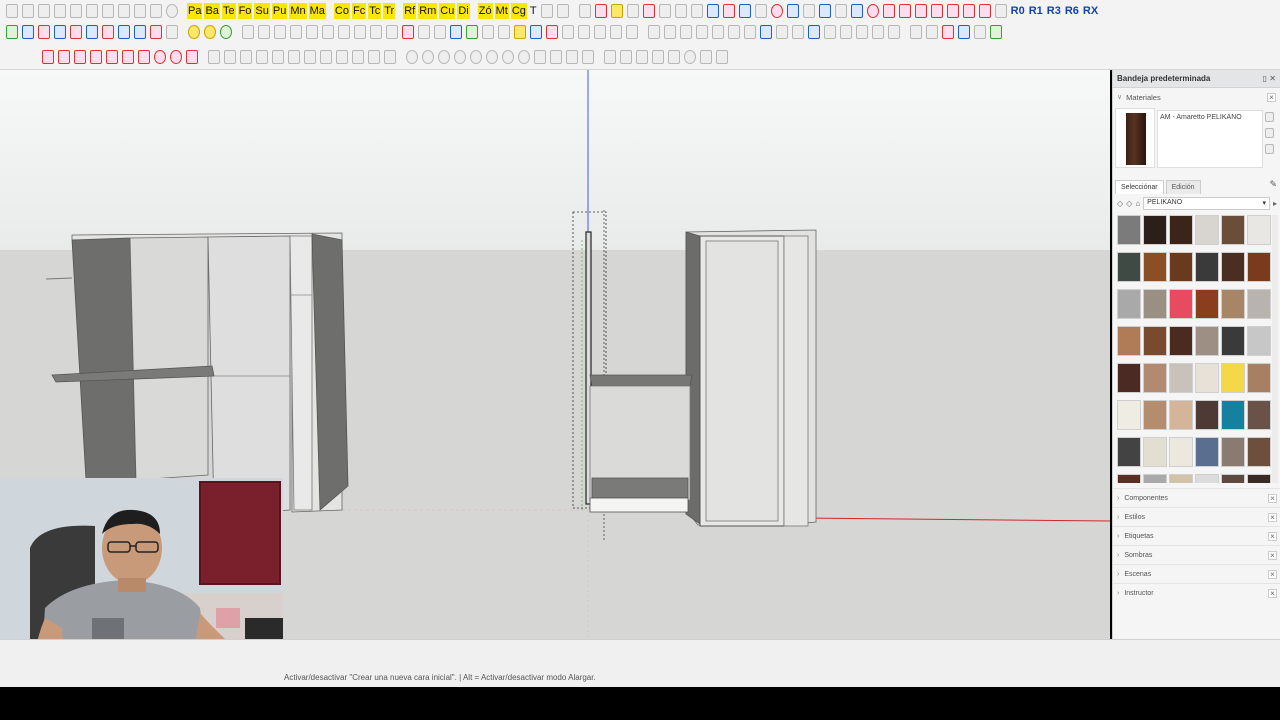 The image size is (1280, 720). I want to click on view-iso-icon, so click(540, 57).